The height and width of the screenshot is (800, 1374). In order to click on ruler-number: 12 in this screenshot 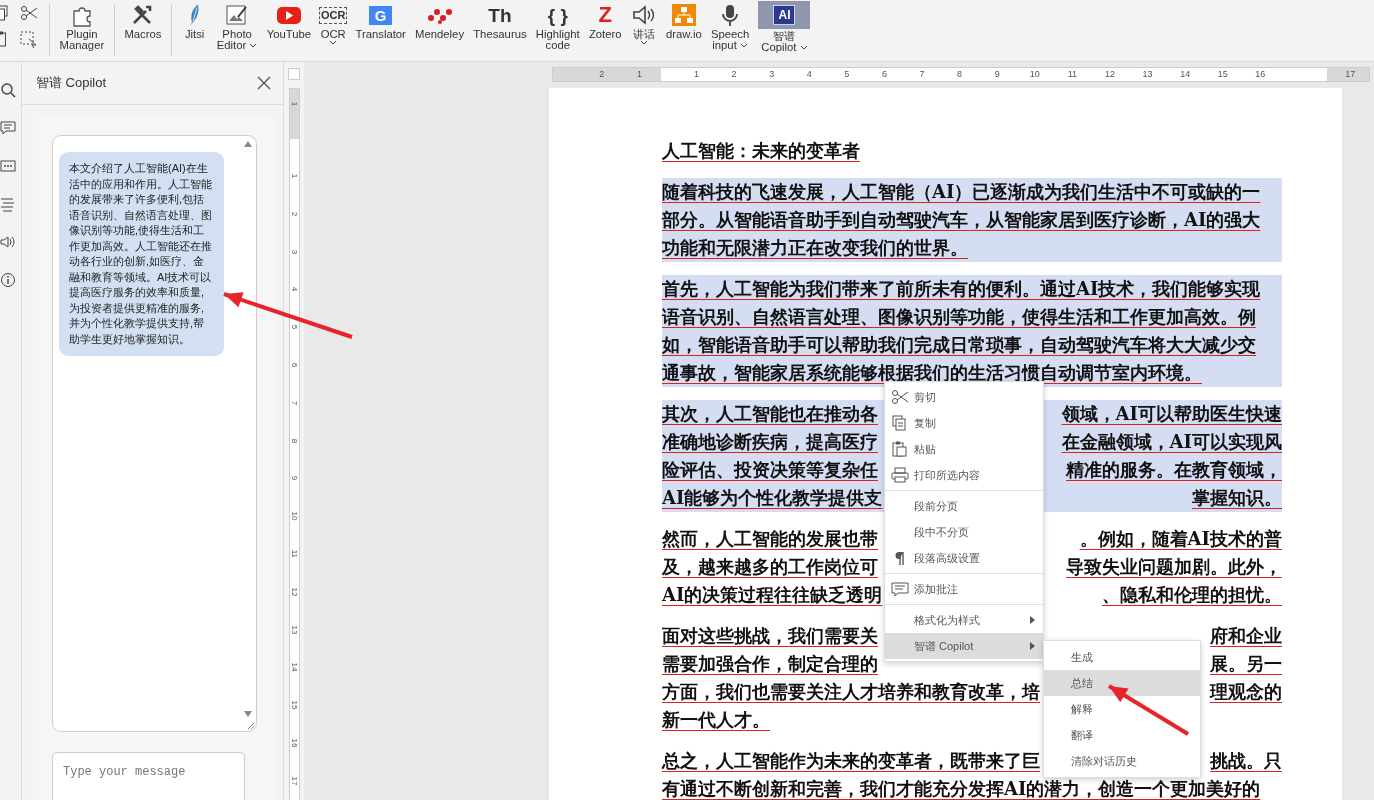, I will do `click(1109, 74)`.